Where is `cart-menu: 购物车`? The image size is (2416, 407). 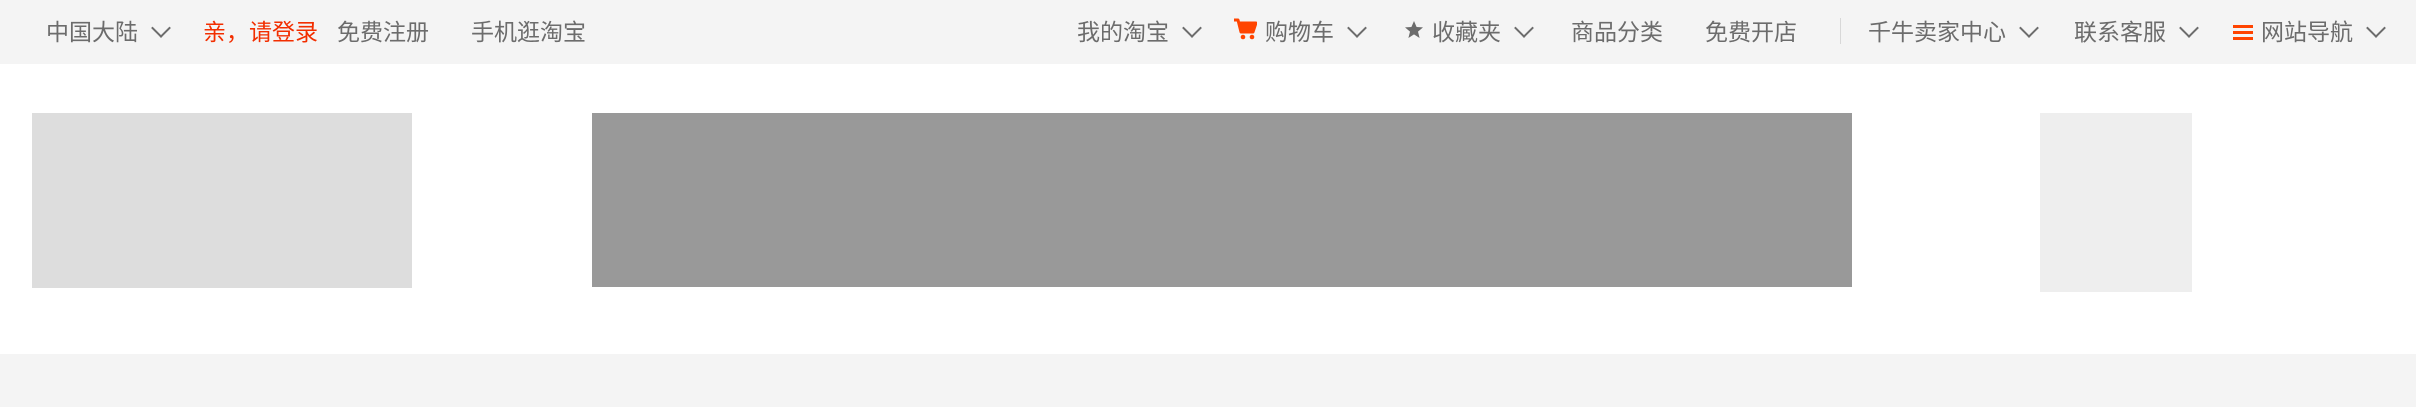
cart-menu: 购物车 is located at coordinates (1300, 32).